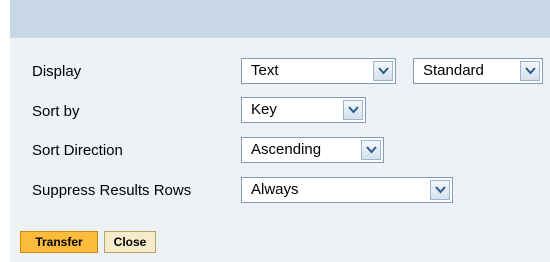 Image resolution: width=550 pixels, height=262 pixels. Describe the element at coordinates (112, 190) in the screenshot. I see `suppress-results-rows-label: Suppress Results Rows` at that location.